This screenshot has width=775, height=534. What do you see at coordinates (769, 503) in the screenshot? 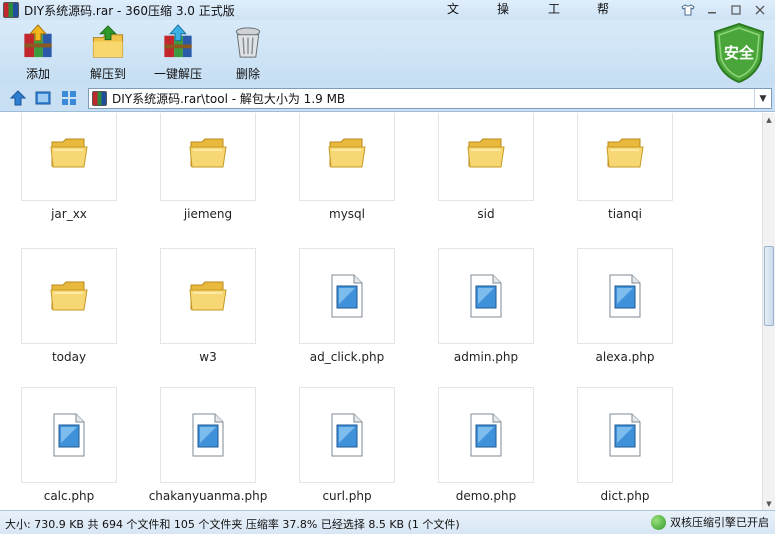
I see `scroll-down-icon: ▼` at bounding box center [769, 503].